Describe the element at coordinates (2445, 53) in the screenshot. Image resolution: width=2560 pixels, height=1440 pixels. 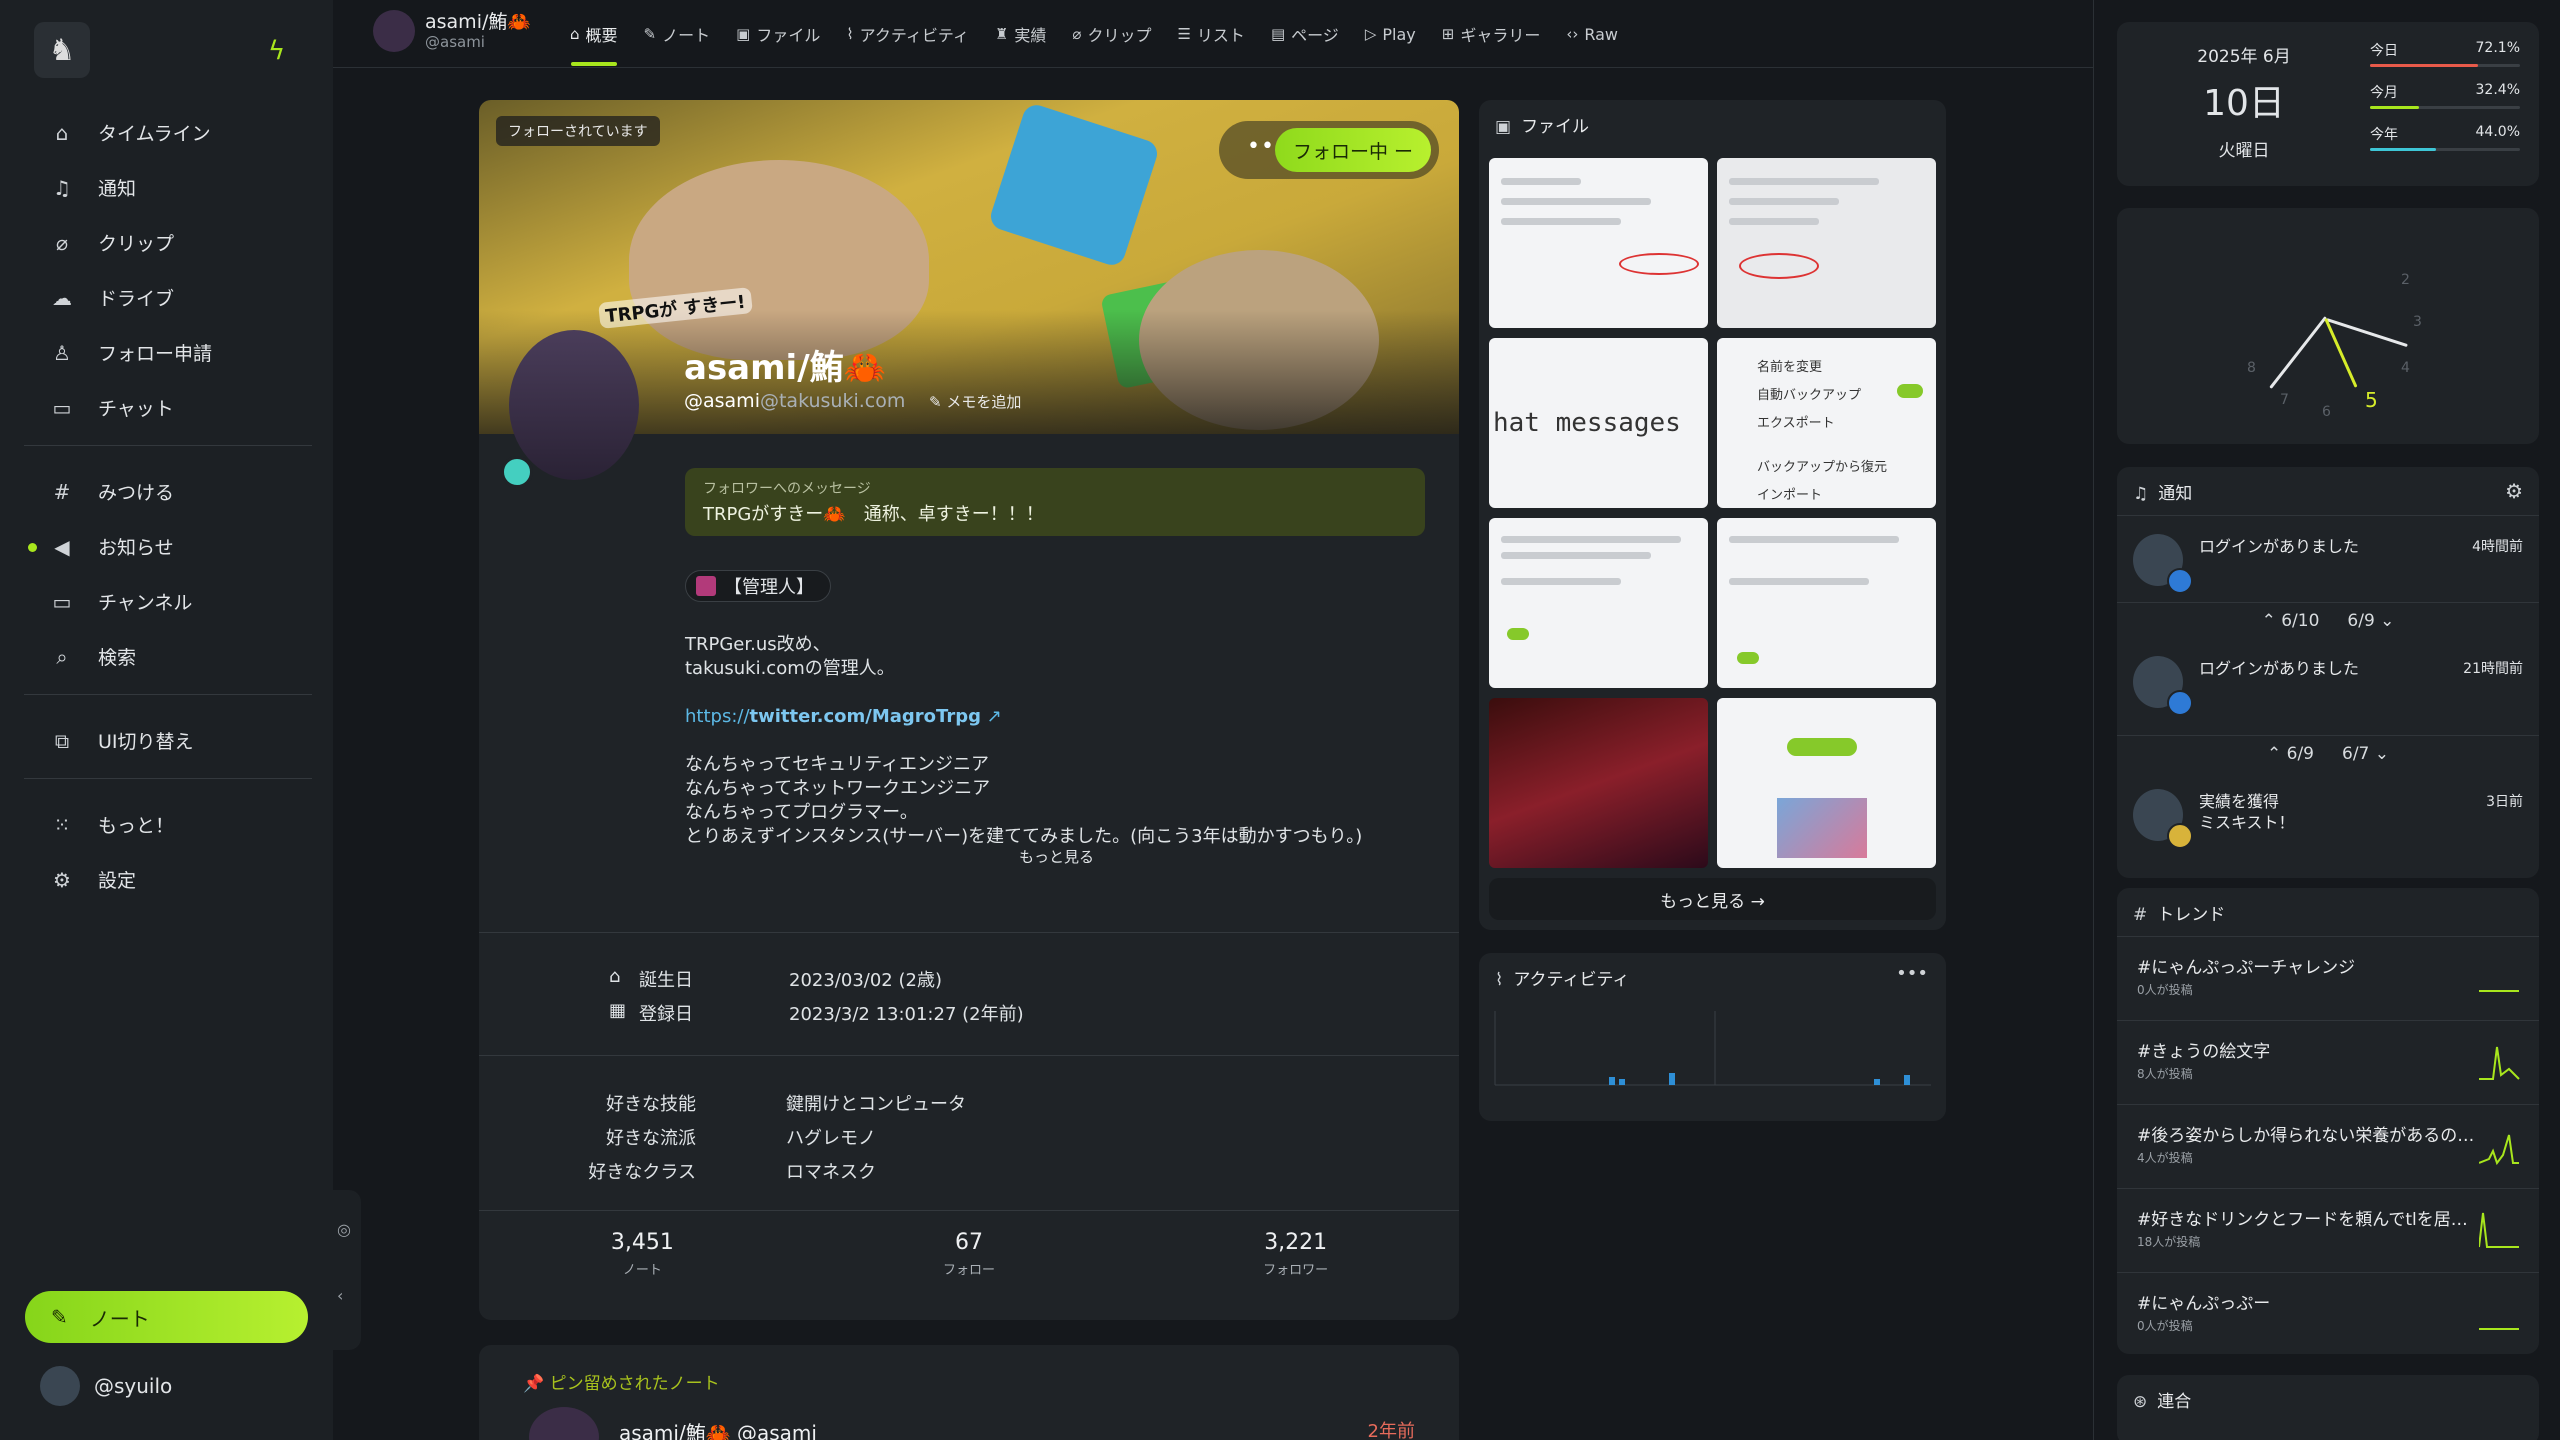
I see `progress-bar: 今日 72.1%` at that location.